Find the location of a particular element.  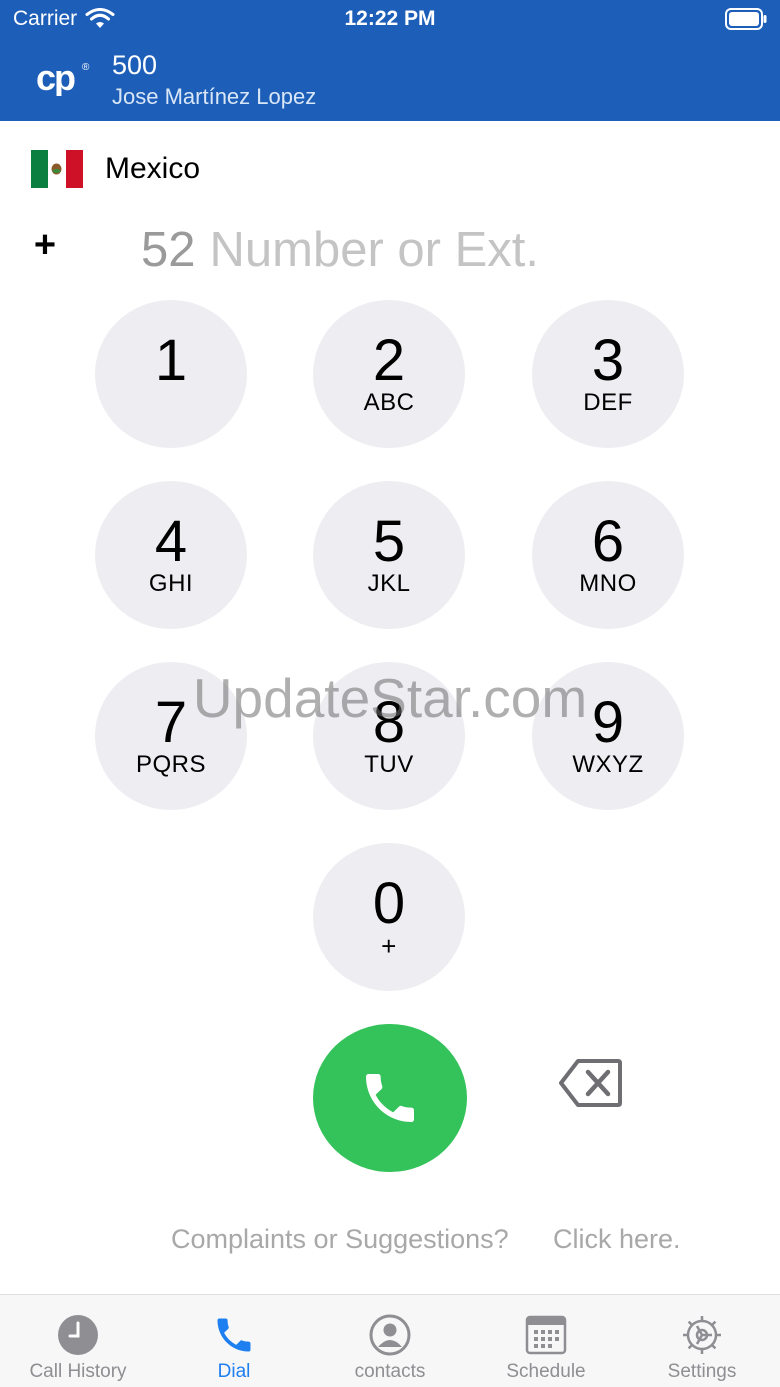

key-digit: 5 is located at coordinates (389, 541).